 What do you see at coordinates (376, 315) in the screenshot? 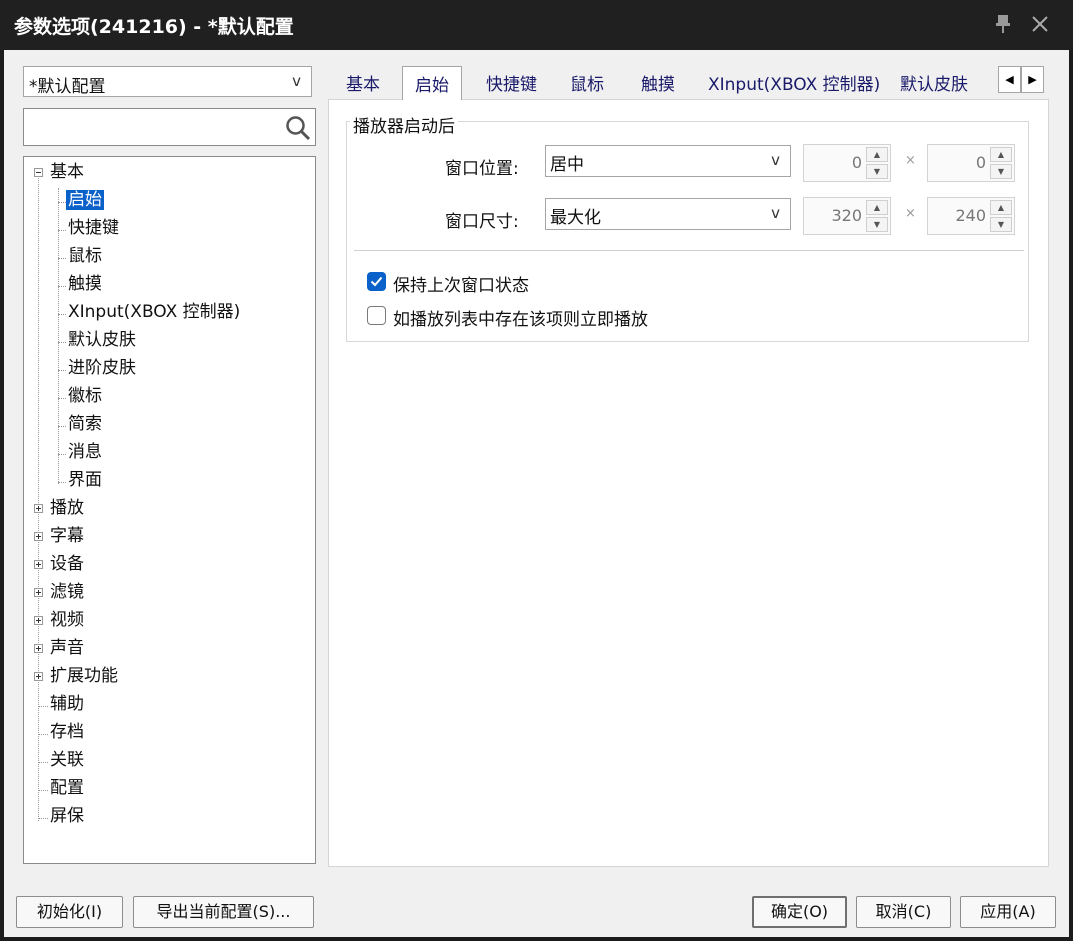
I see `play-if-listed-checkbox` at bounding box center [376, 315].